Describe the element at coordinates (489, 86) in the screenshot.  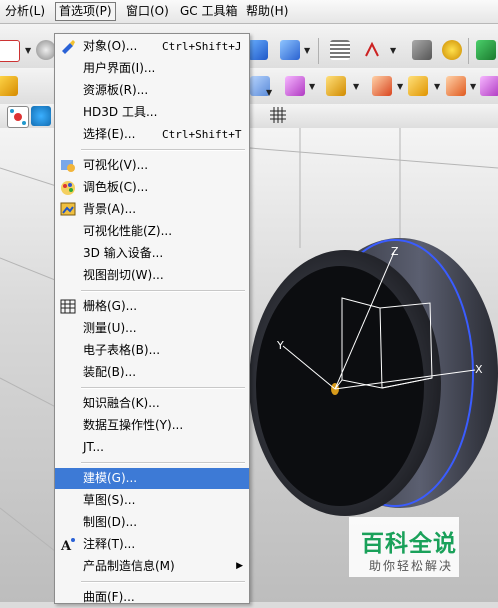
I see `cube-options-icon` at that location.